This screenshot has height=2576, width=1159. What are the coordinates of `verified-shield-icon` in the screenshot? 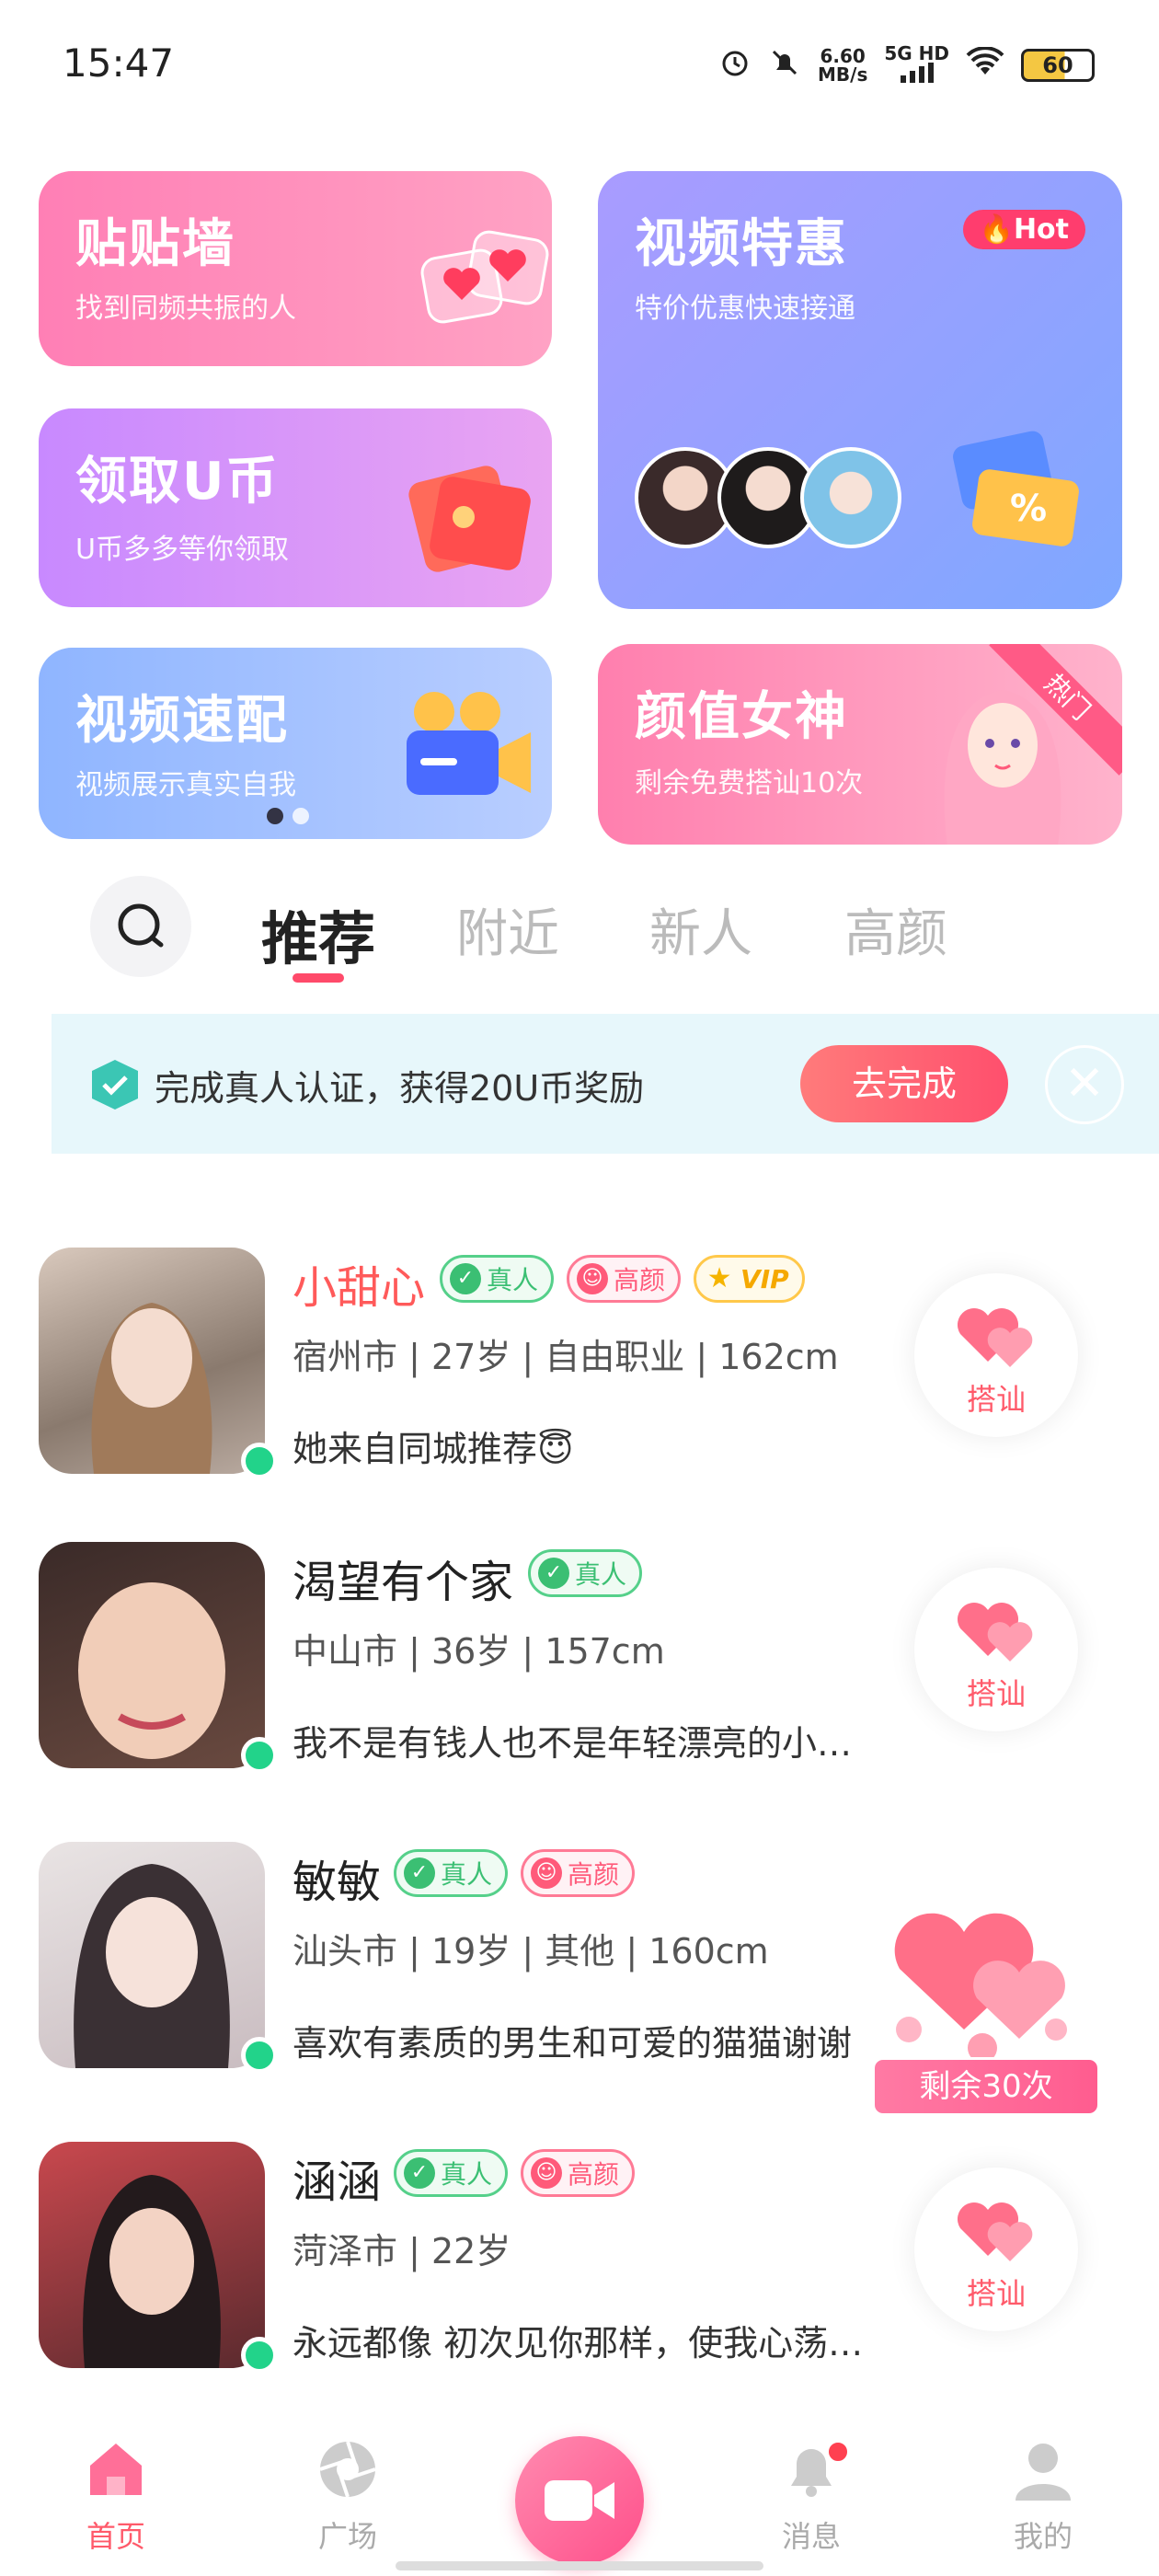 It's located at (115, 1085).